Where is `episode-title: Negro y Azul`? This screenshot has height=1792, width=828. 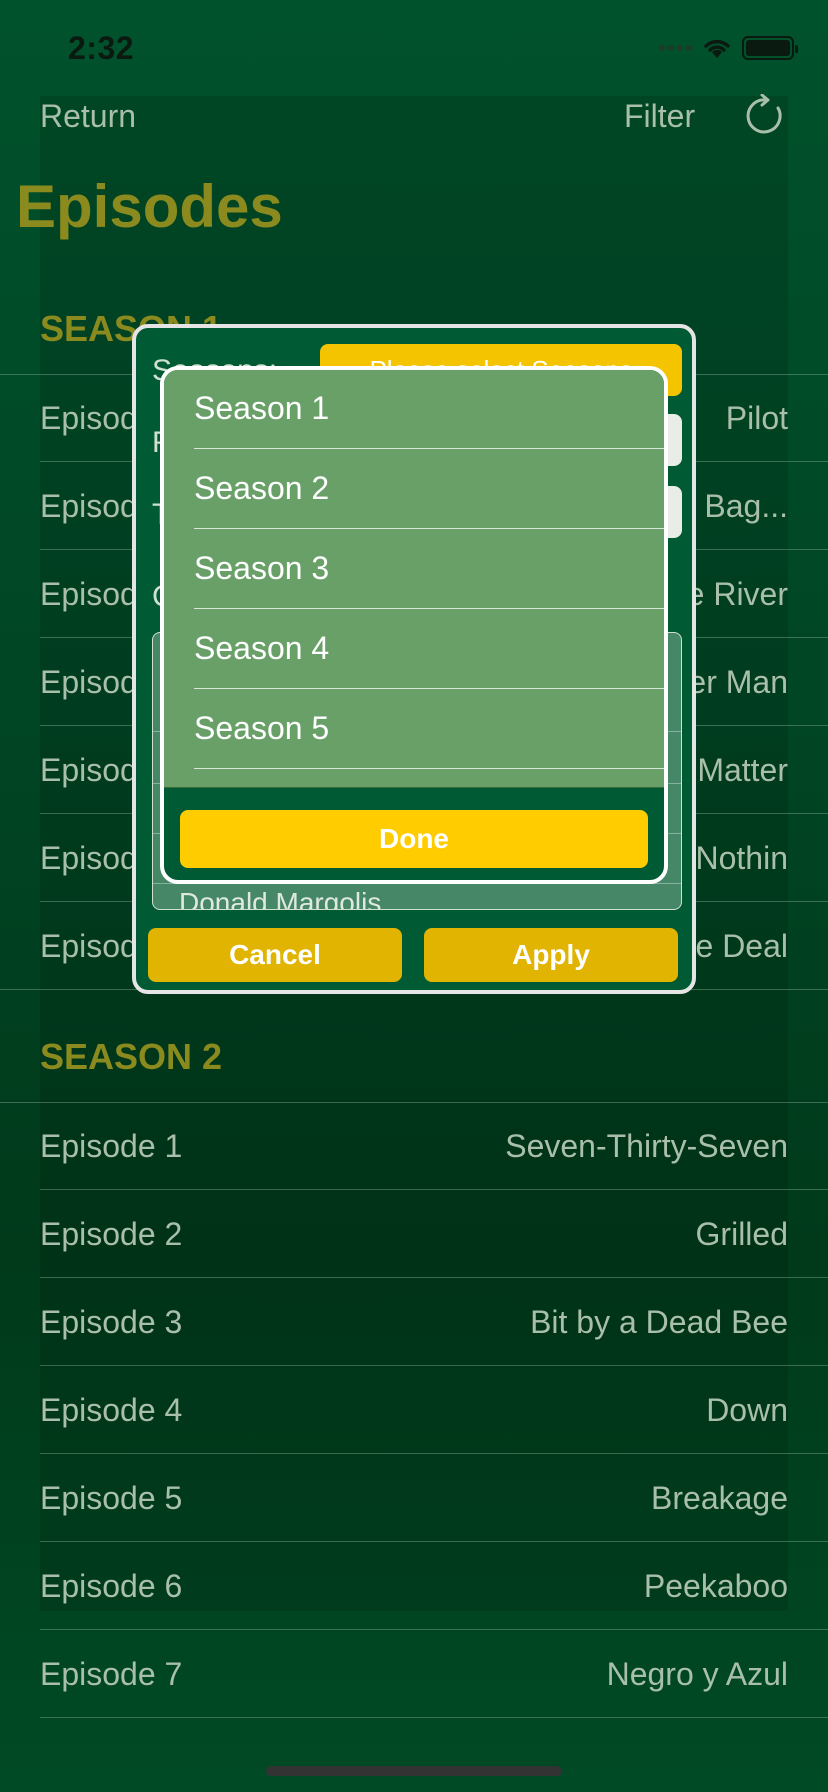
episode-title: Negro y Azul is located at coordinates (697, 1674).